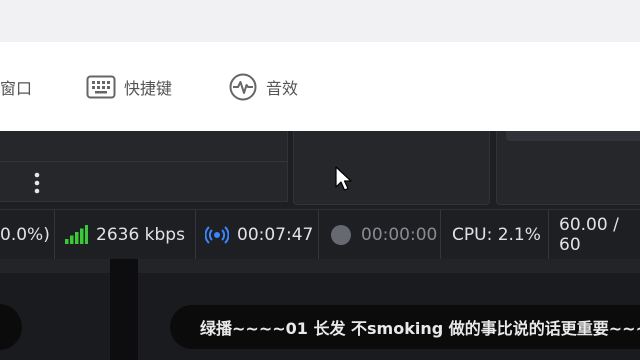  I want to click on menu-window-label: 窗口, so click(16, 88).